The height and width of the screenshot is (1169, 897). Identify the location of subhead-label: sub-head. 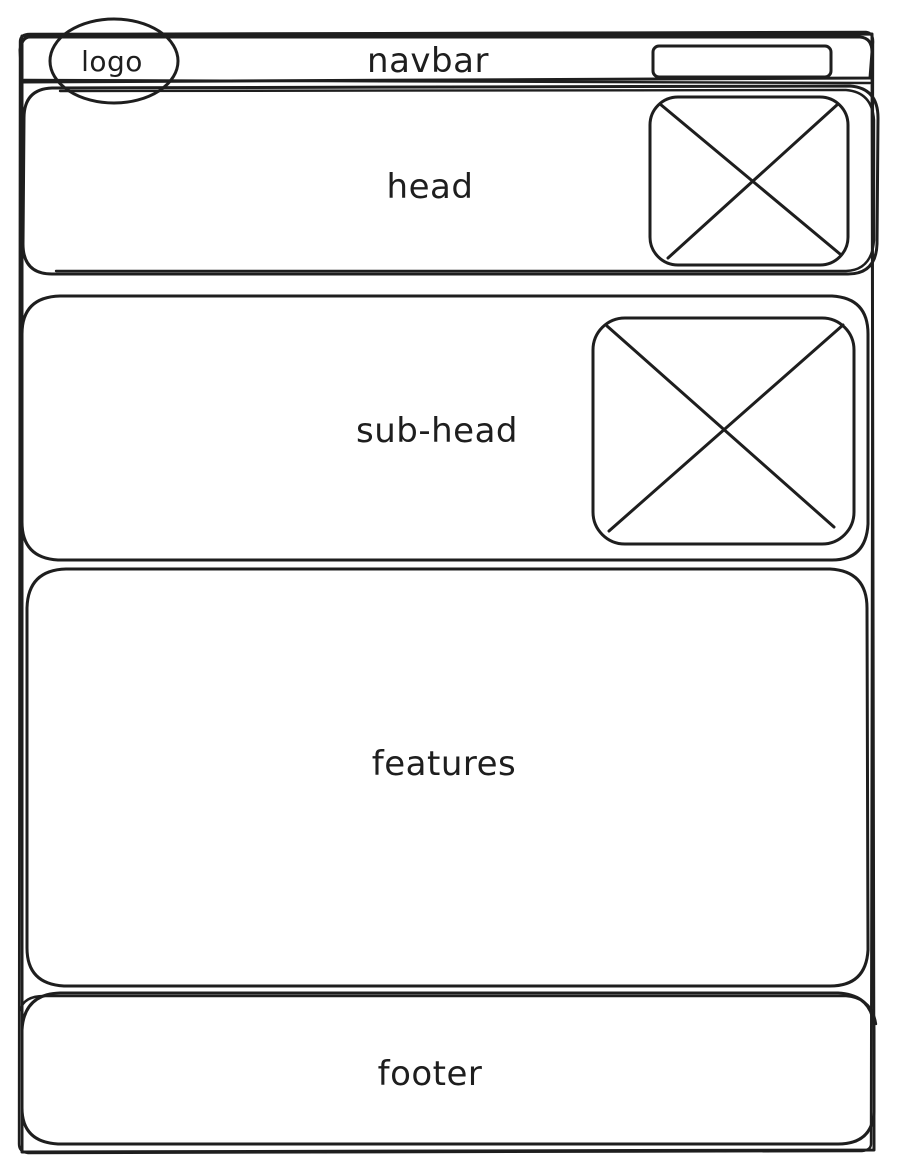
(437, 431).